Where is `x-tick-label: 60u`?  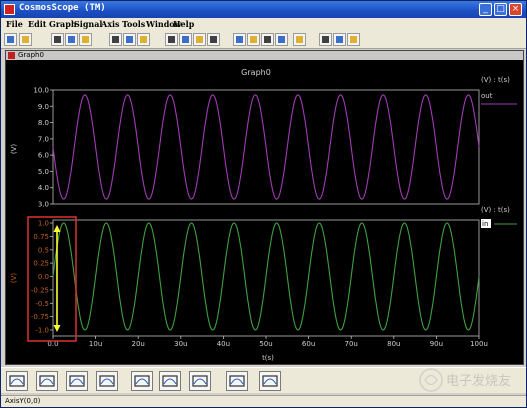 x-tick-label: 60u is located at coordinates (308, 344).